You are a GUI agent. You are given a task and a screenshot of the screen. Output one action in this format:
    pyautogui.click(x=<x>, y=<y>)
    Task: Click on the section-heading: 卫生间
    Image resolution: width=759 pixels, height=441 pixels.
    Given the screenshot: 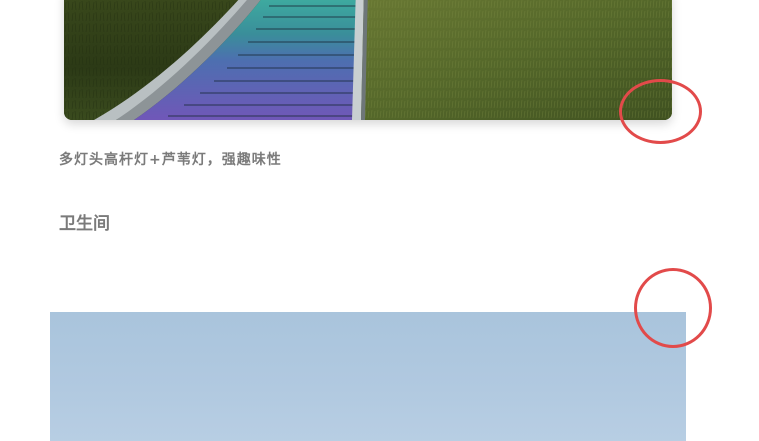 What is the action you would take?
    pyautogui.click(x=84, y=224)
    